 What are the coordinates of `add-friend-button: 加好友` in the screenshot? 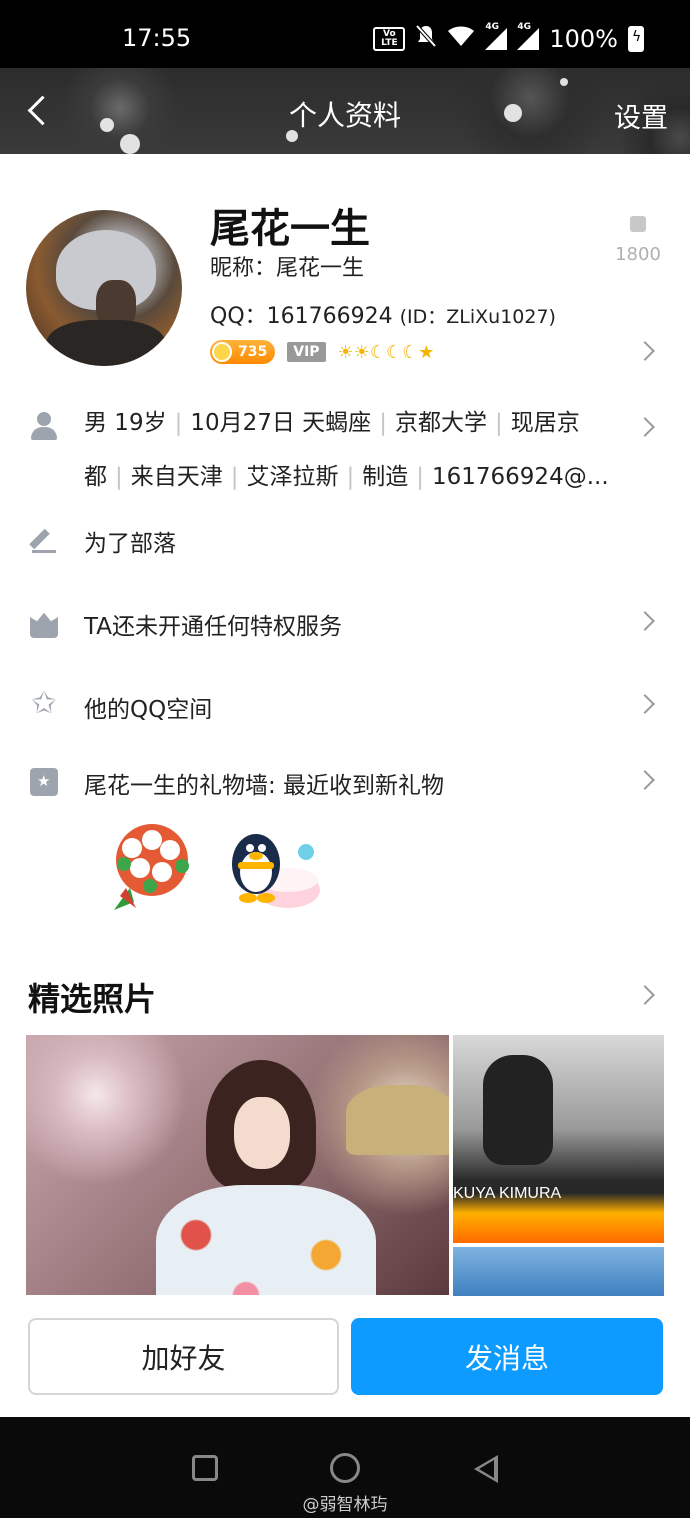 It's located at (183, 1356).